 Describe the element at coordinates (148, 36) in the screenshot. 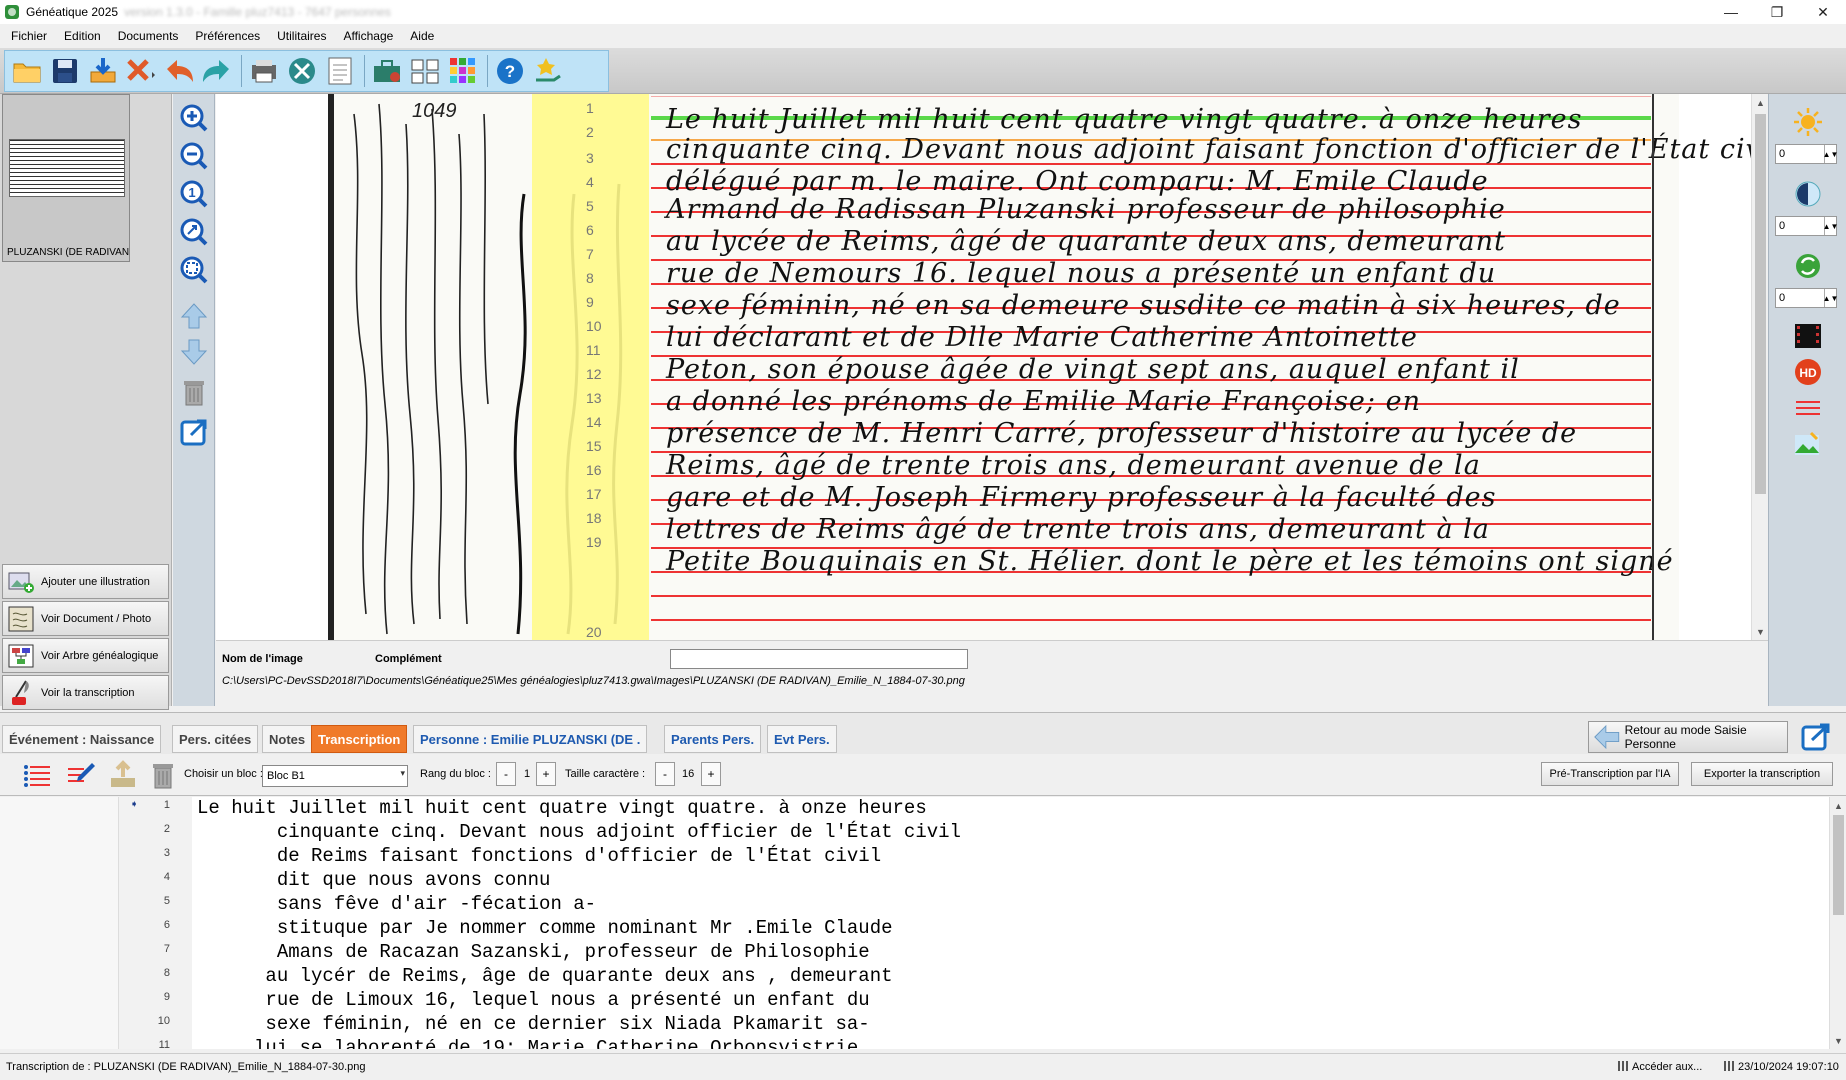

I see `menu-documents: Documents` at that location.